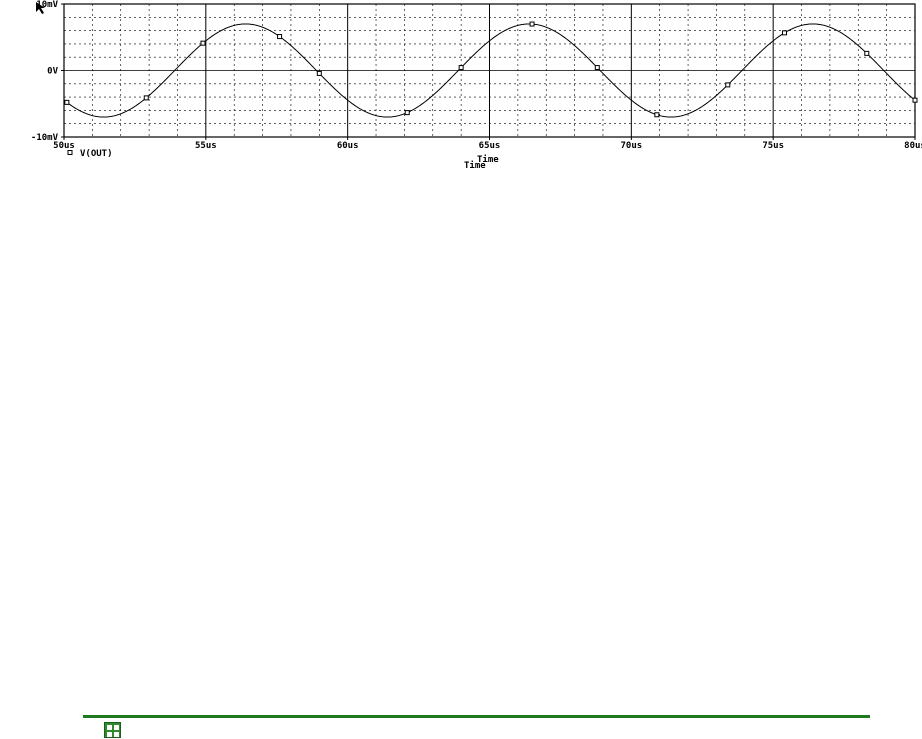  What do you see at coordinates (773, 146) in the screenshot?
I see `x-tick-label: 75us` at bounding box center [773, 146].